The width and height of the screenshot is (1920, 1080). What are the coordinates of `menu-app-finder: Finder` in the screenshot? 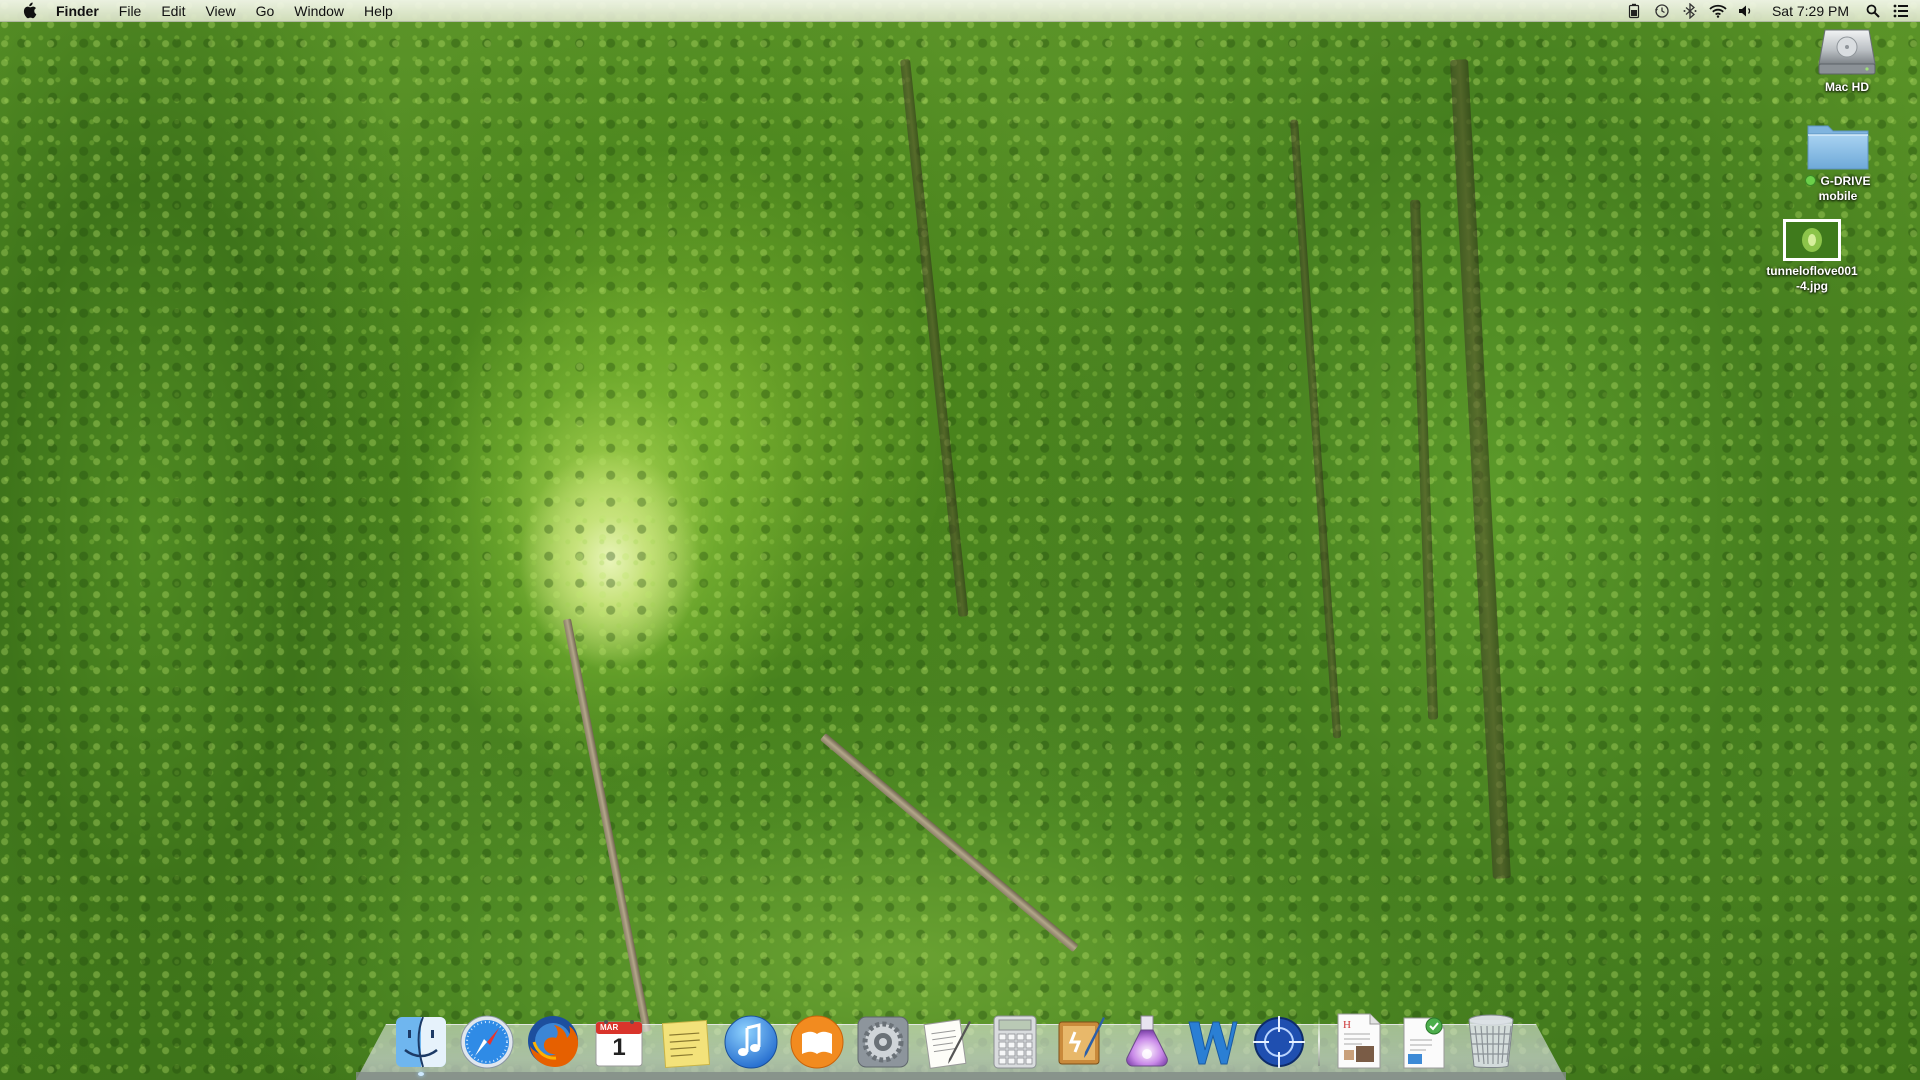 It's located at (81, 11).